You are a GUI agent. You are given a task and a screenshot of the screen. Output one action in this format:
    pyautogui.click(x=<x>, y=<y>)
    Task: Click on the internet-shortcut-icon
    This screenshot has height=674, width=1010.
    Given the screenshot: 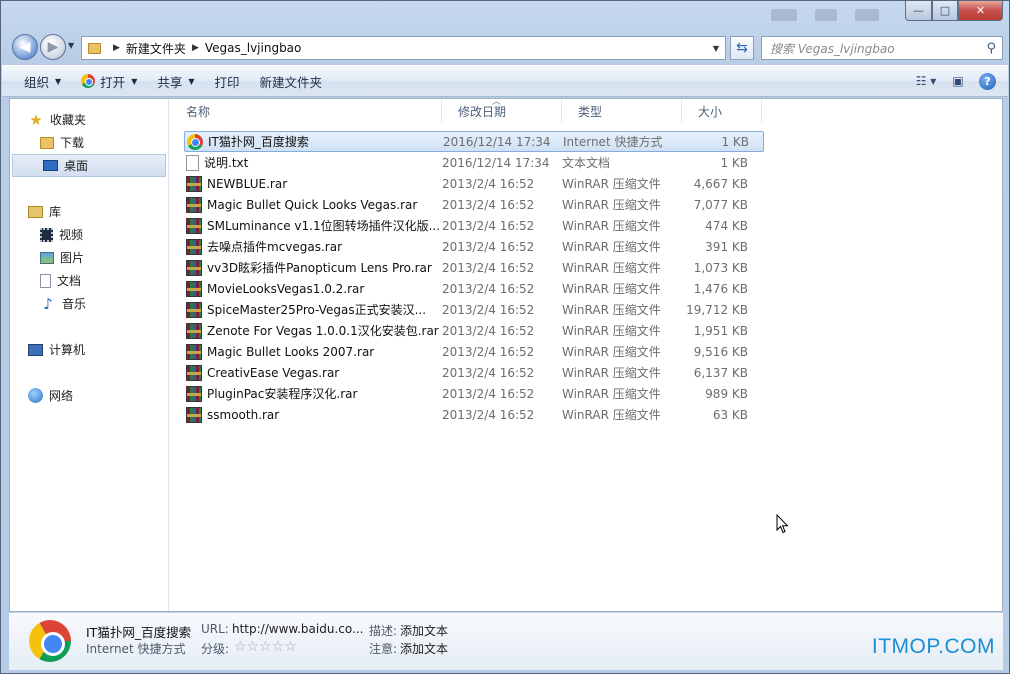 What is the action you would take?
    pyautogui.click(x=195, y=141)
    